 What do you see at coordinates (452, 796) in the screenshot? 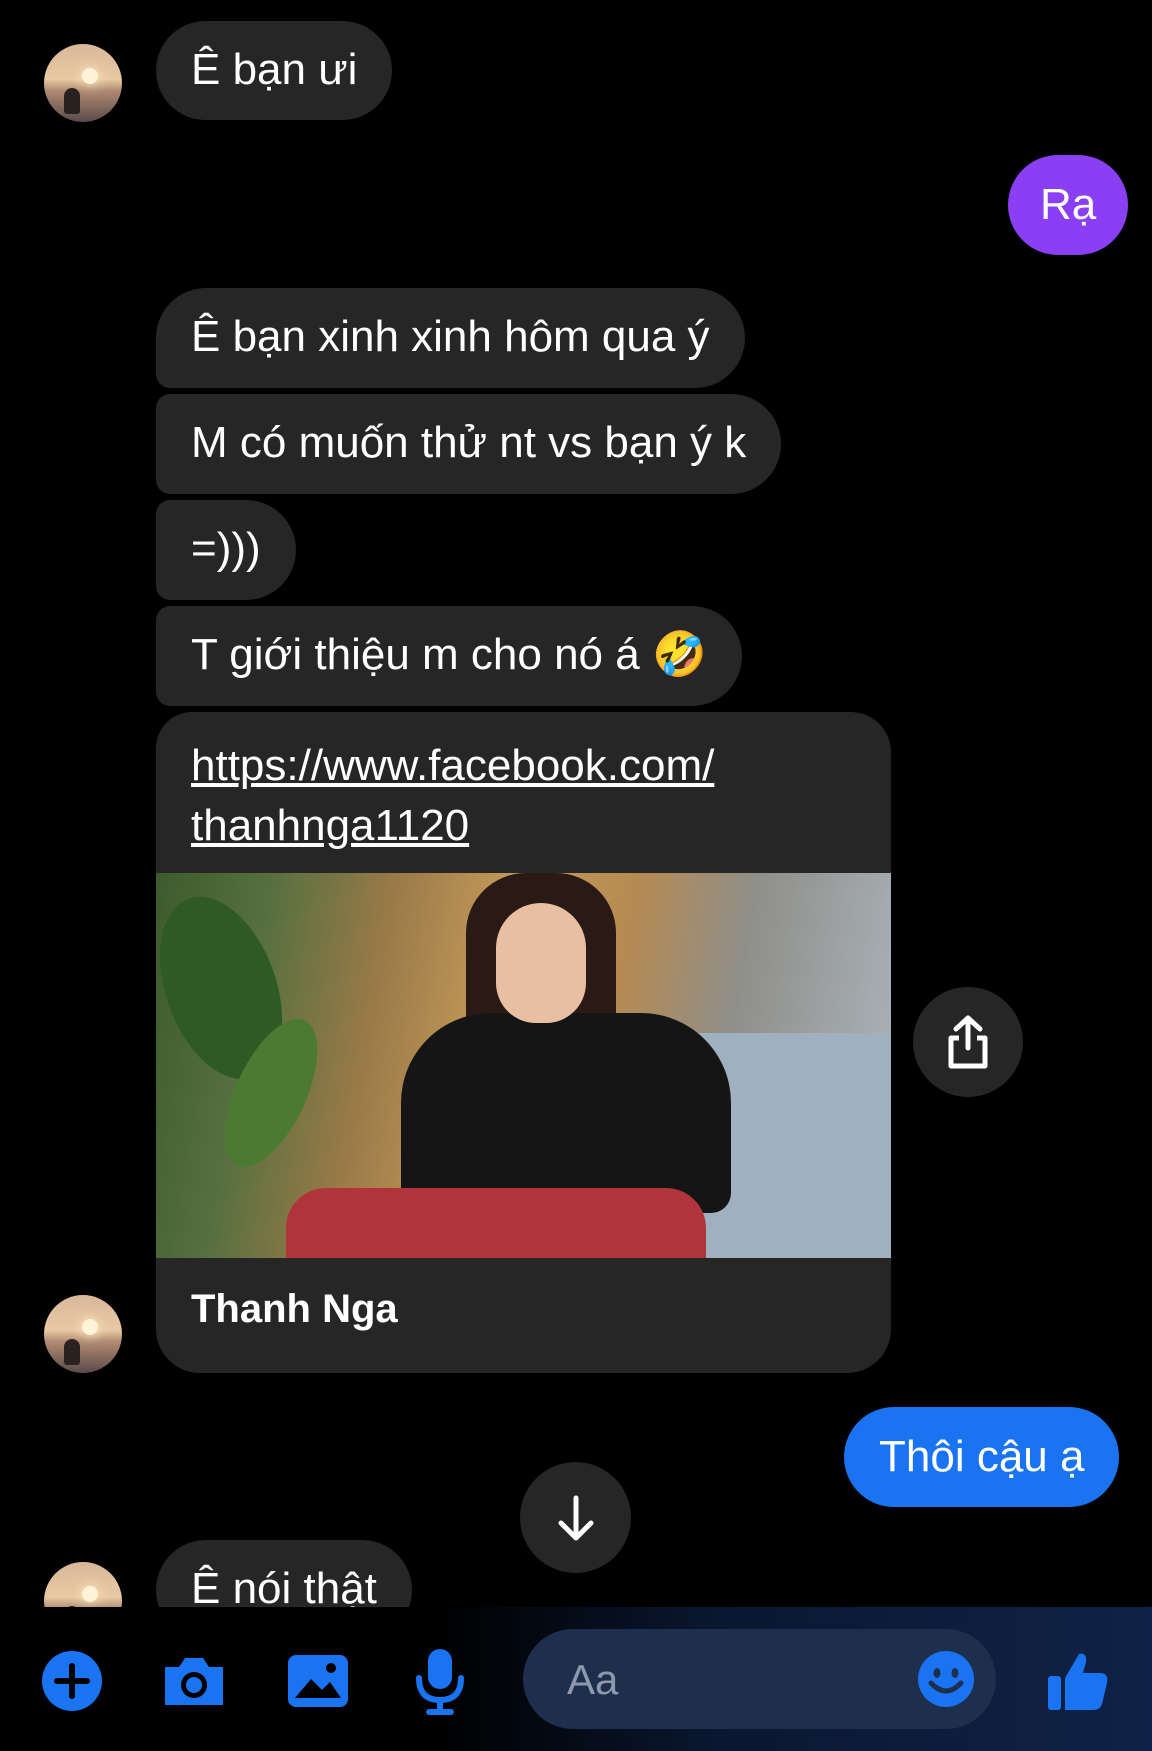
I see `link-url: https://www.facebook.com/ thanhnga1120` at bounding box center [452, 796].